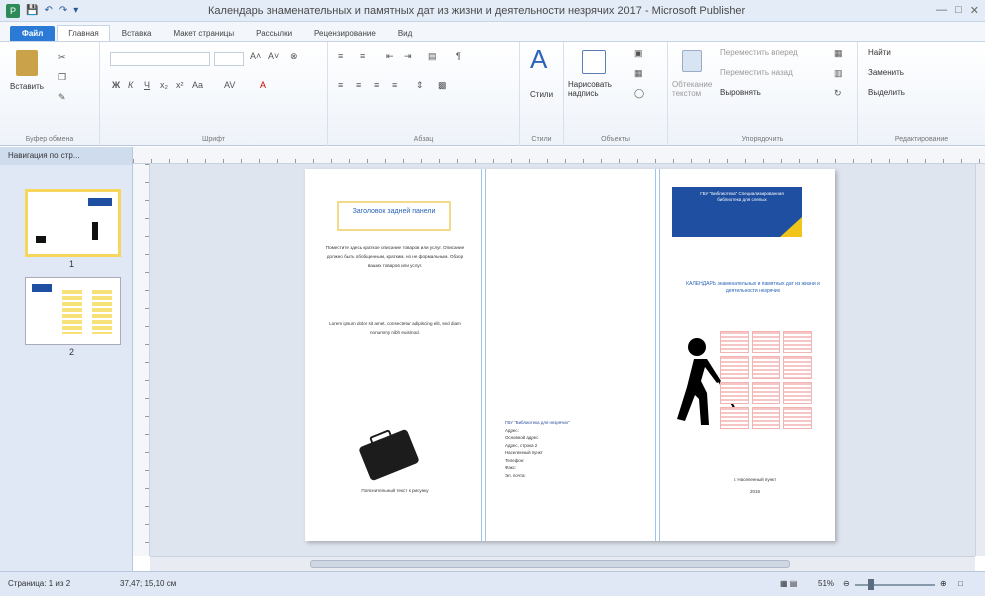  What do you see at coordinates (39, 583) in the screenshot?
I see `page-indicator: Страница: 1 из 2` at bounding box center [39, 583].